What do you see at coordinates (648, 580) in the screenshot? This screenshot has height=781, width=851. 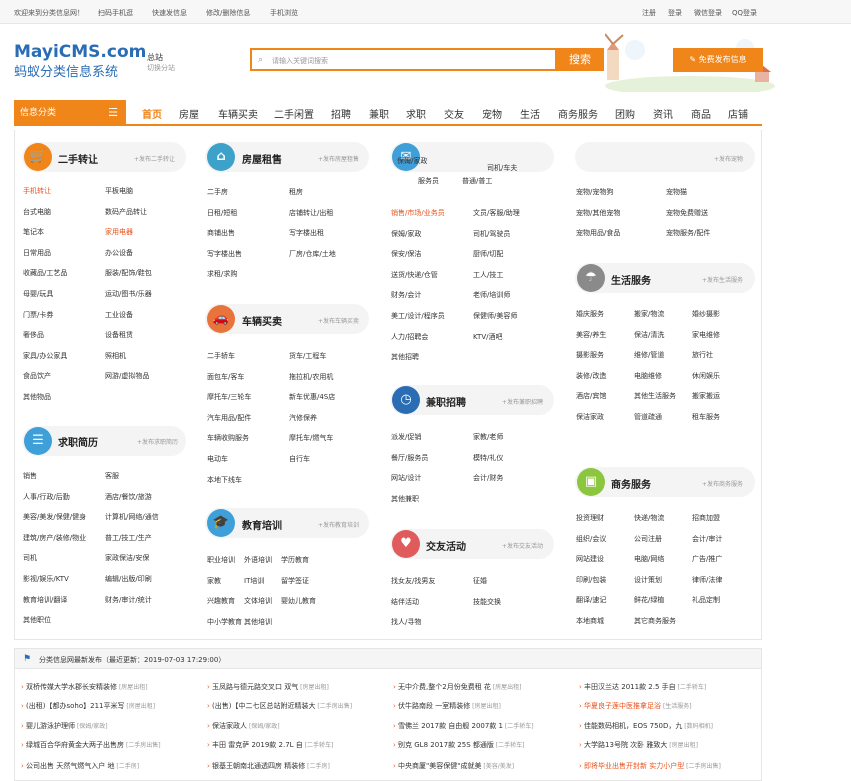 I see `shangwu-link: 设计策划` at bounding box center [648, 580].